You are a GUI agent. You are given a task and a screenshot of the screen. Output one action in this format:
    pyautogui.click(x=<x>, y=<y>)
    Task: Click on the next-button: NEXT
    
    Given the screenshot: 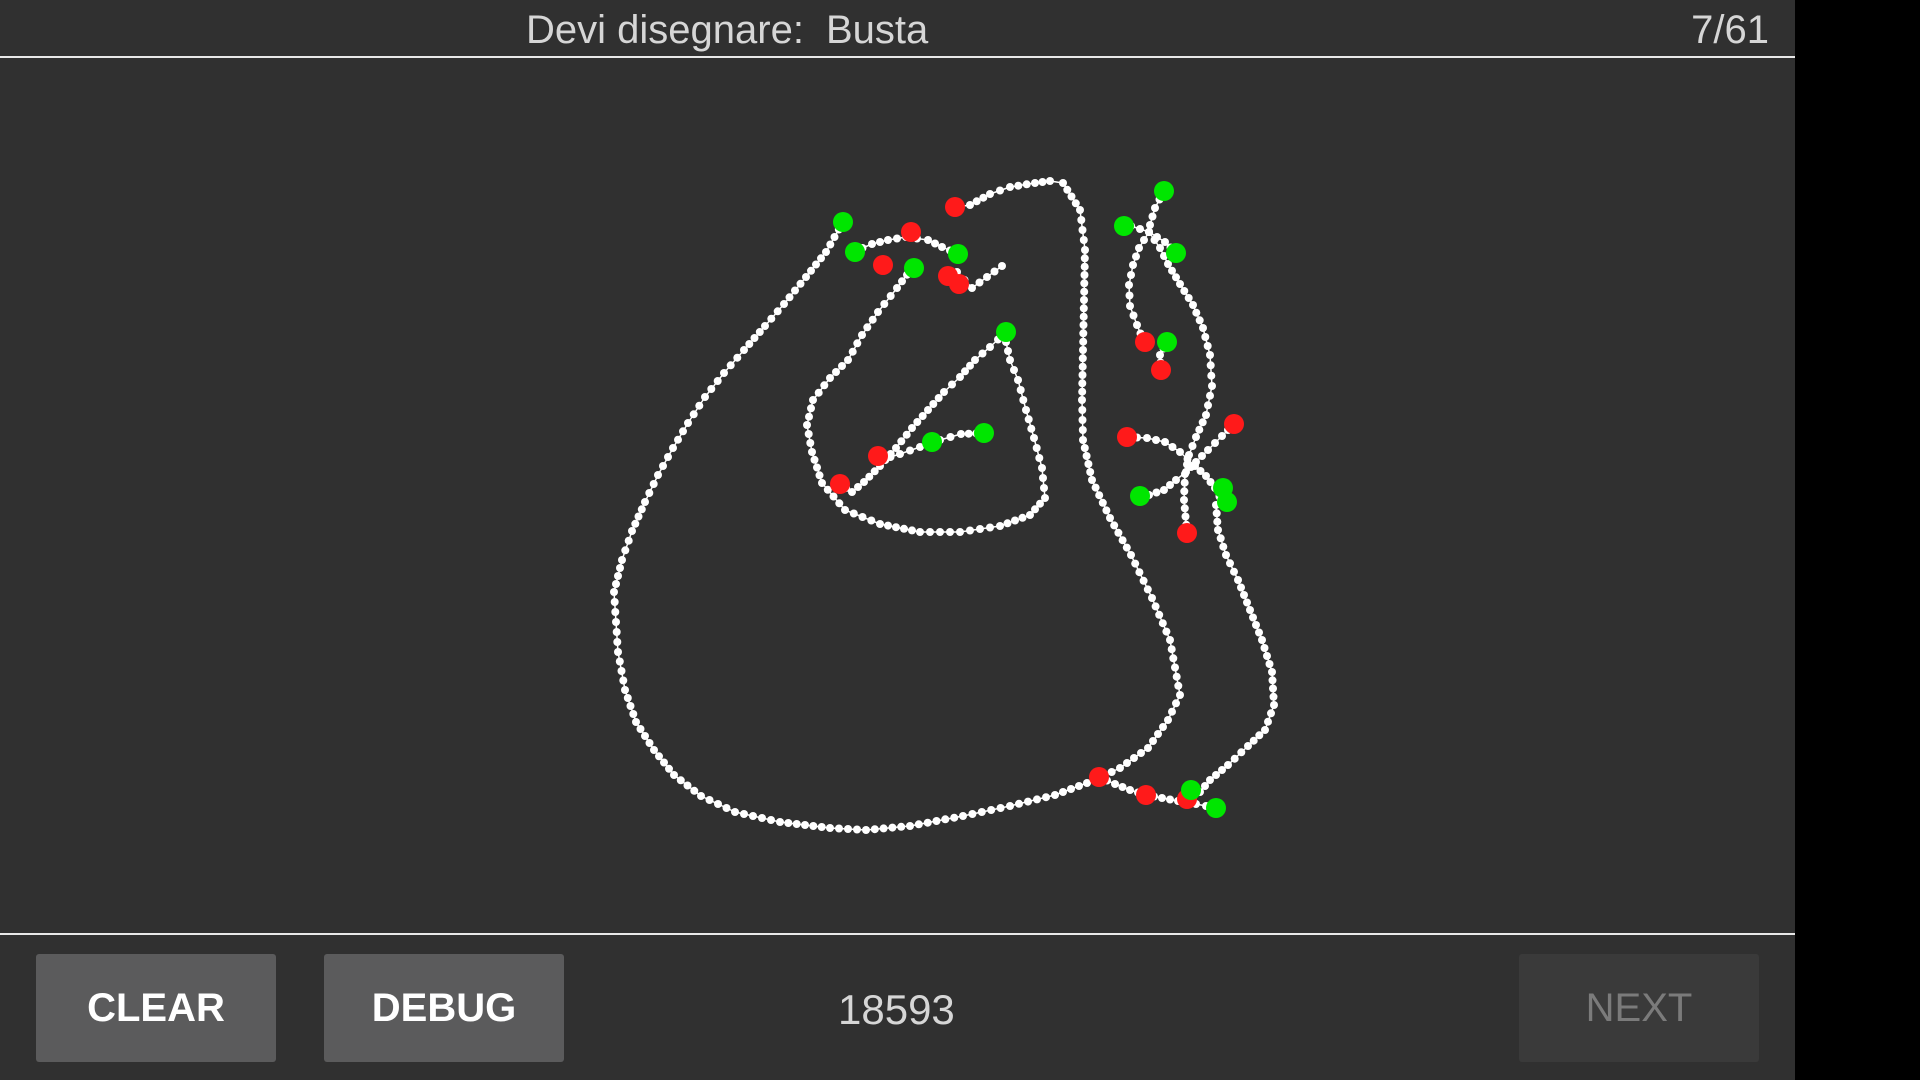 What is the action you would take?
    pyautogui.click(x=1639, y=1008)
    